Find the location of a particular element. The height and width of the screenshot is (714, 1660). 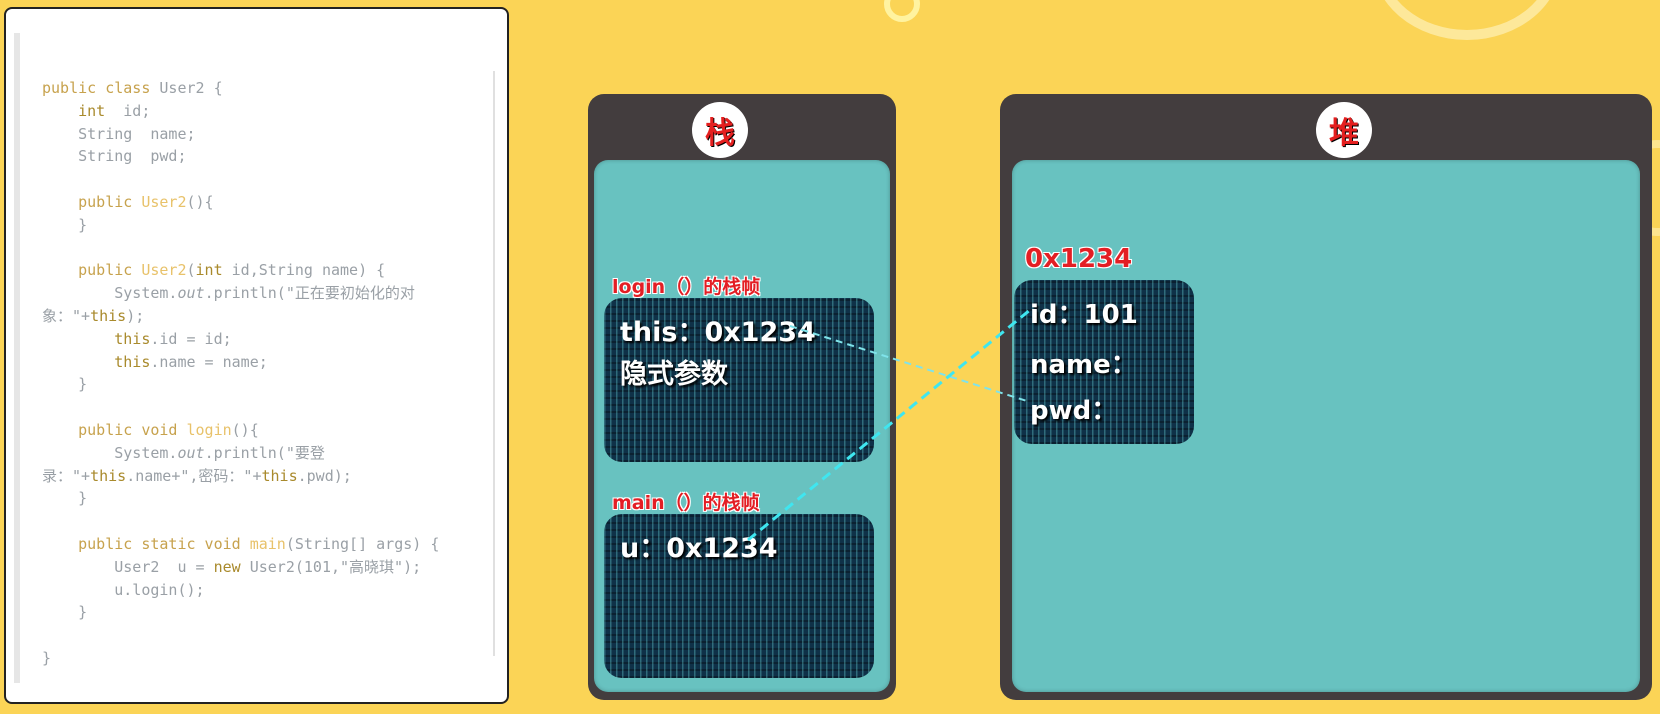

this-to-object-arrow is located at coordinates (910, 364).